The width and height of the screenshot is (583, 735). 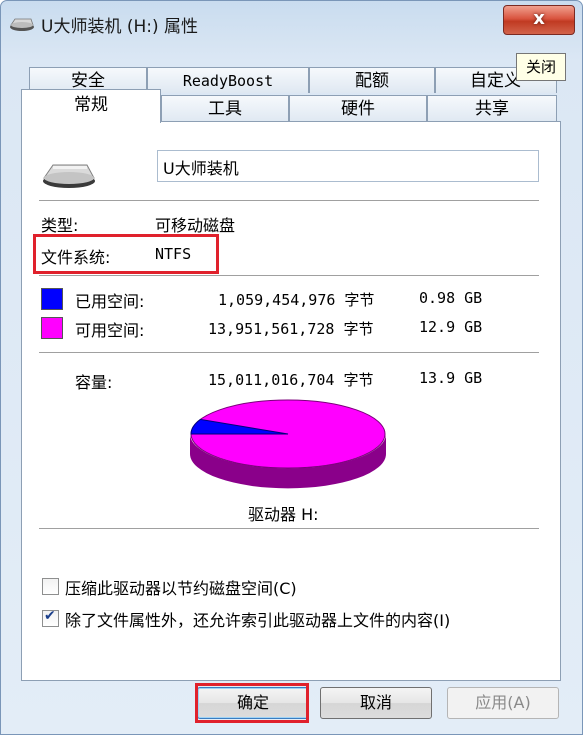 I want to click on tab-tools: 工具, so click(x=225, y=108).